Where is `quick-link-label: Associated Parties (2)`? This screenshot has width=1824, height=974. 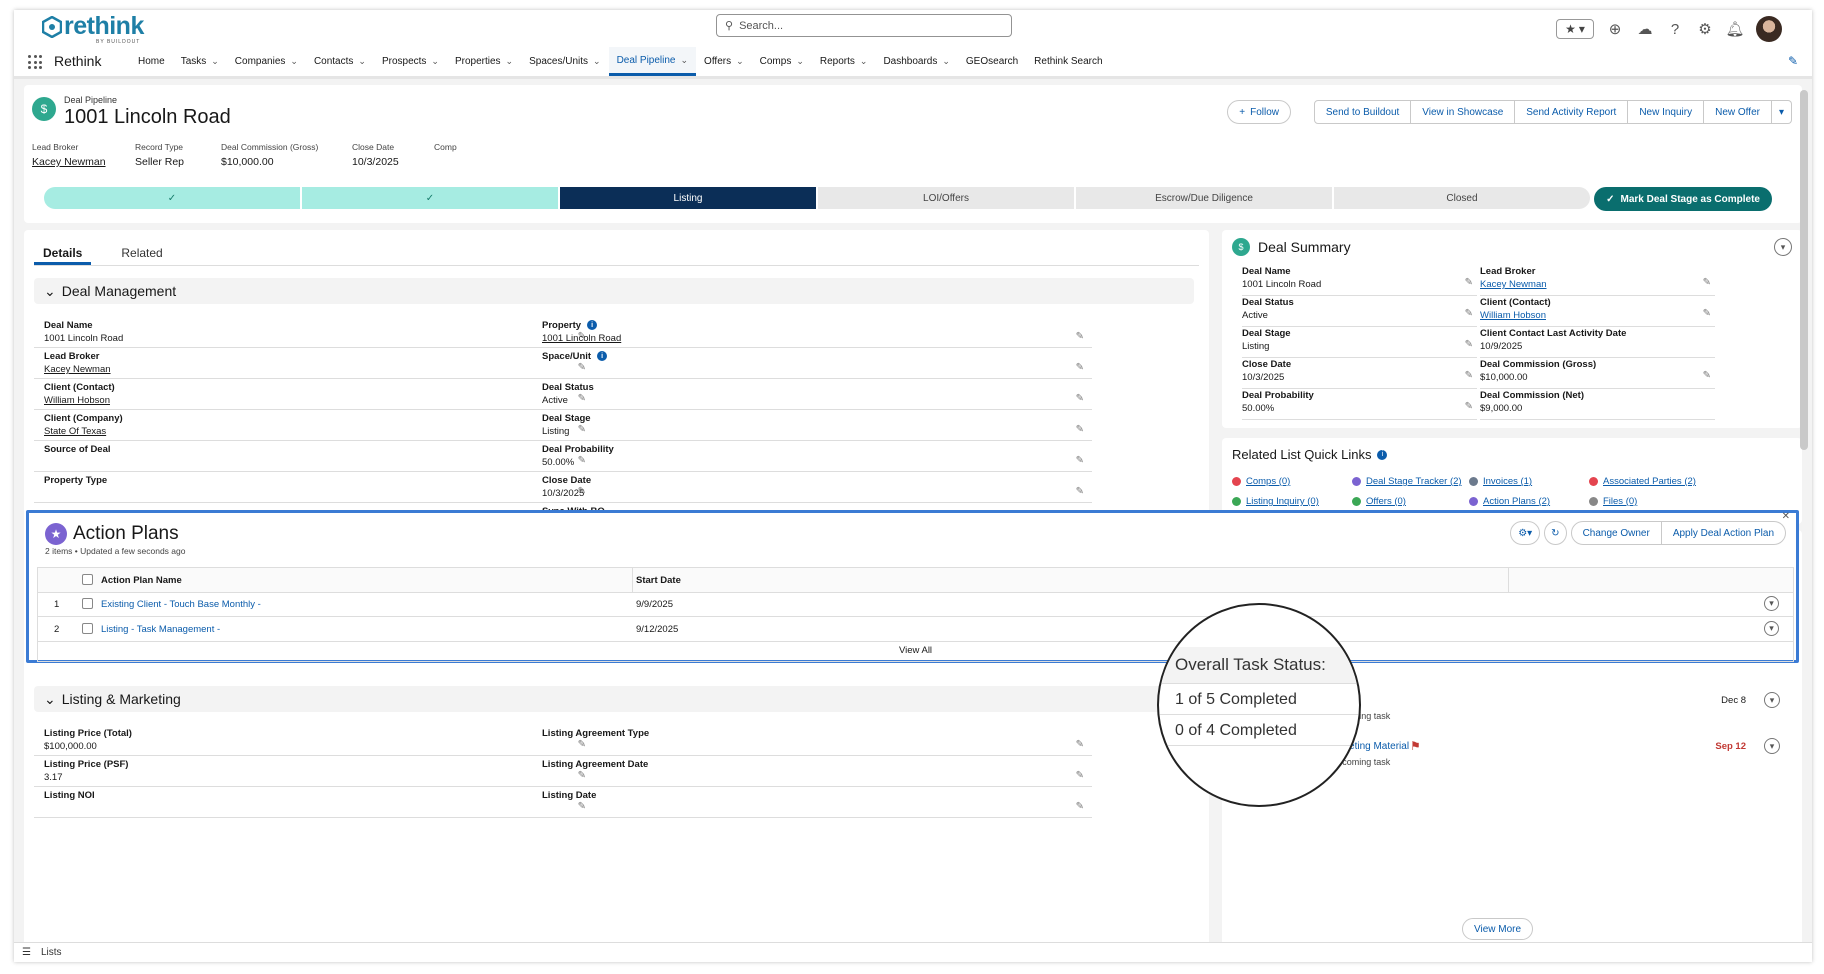
quick-link-label: Associated Parties (2) is located at coordinates (1649, 481).